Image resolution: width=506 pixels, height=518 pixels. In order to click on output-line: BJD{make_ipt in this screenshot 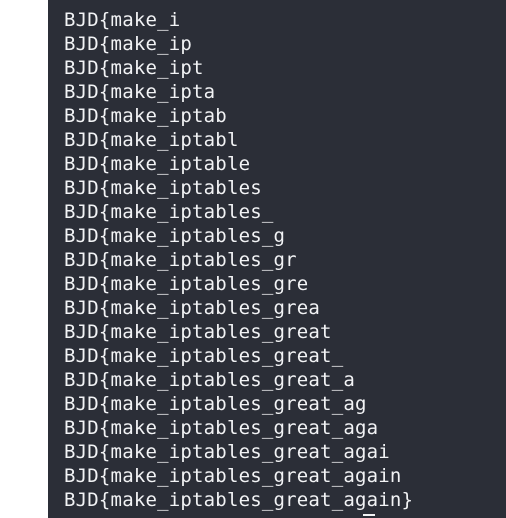, I will do `click(134, 68)`.